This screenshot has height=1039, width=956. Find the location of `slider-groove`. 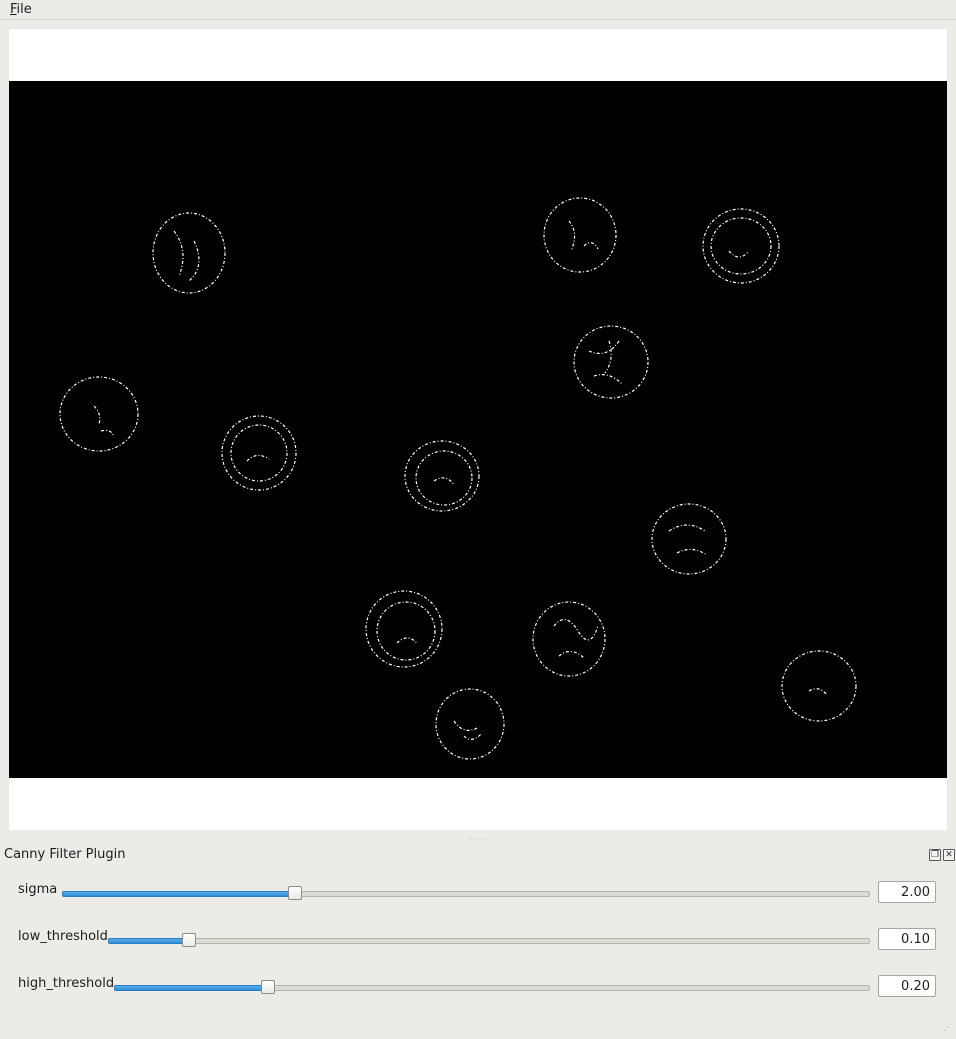

slider-groove is located at coordinates (489, 941).